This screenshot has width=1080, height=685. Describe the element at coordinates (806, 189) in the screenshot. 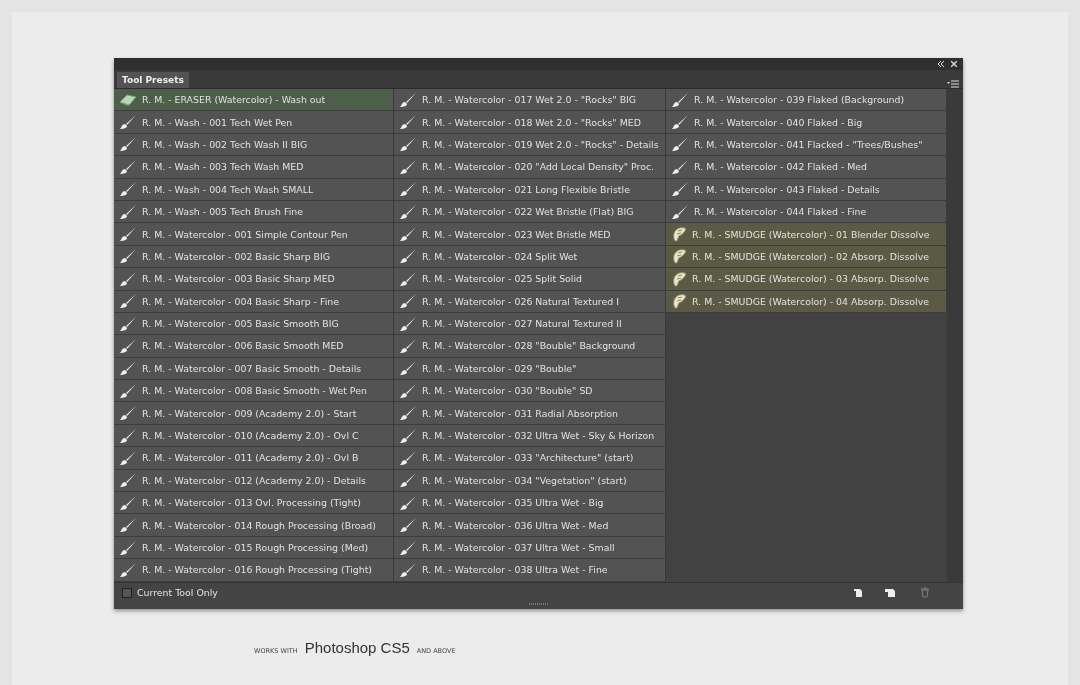

I see `preset-item: R. M. - Watercolor - 043 Flaked - Details` at that location.